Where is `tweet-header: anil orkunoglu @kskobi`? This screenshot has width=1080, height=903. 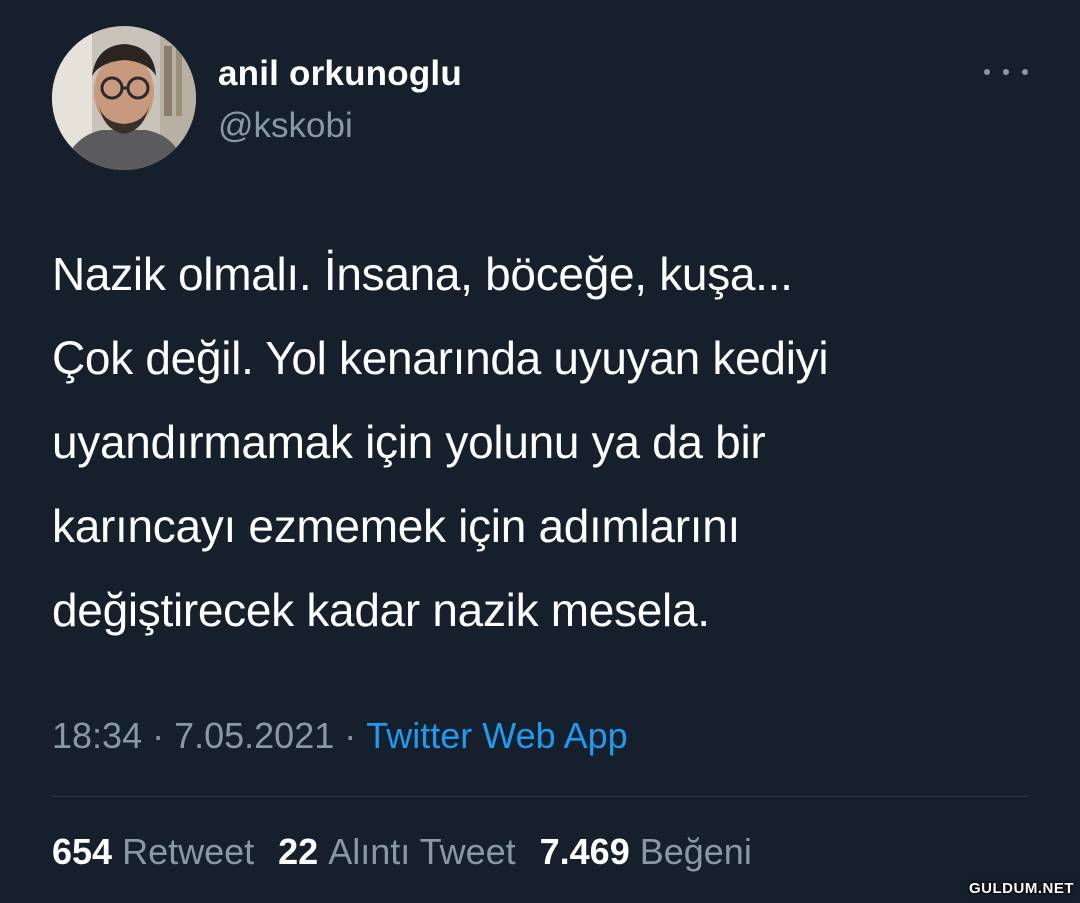 tweet-header: anil orkunoglu @kskobi is located at coordinates (540, 98).